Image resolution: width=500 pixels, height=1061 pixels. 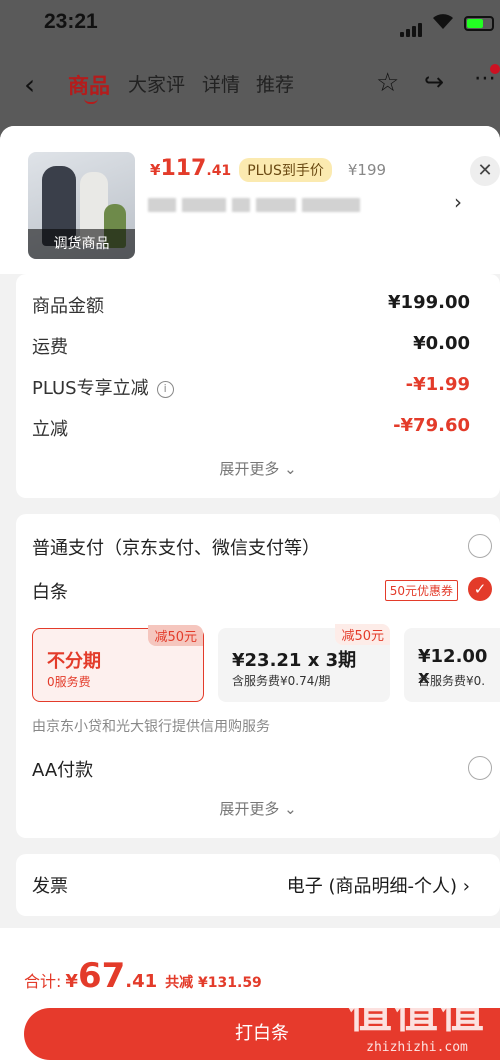 What do you see at coordinates (176, 548) in the screenshot?
I see `payment-option-label: 普通支付（京东支付、微信支付等）` at bounding box center [176, 548].